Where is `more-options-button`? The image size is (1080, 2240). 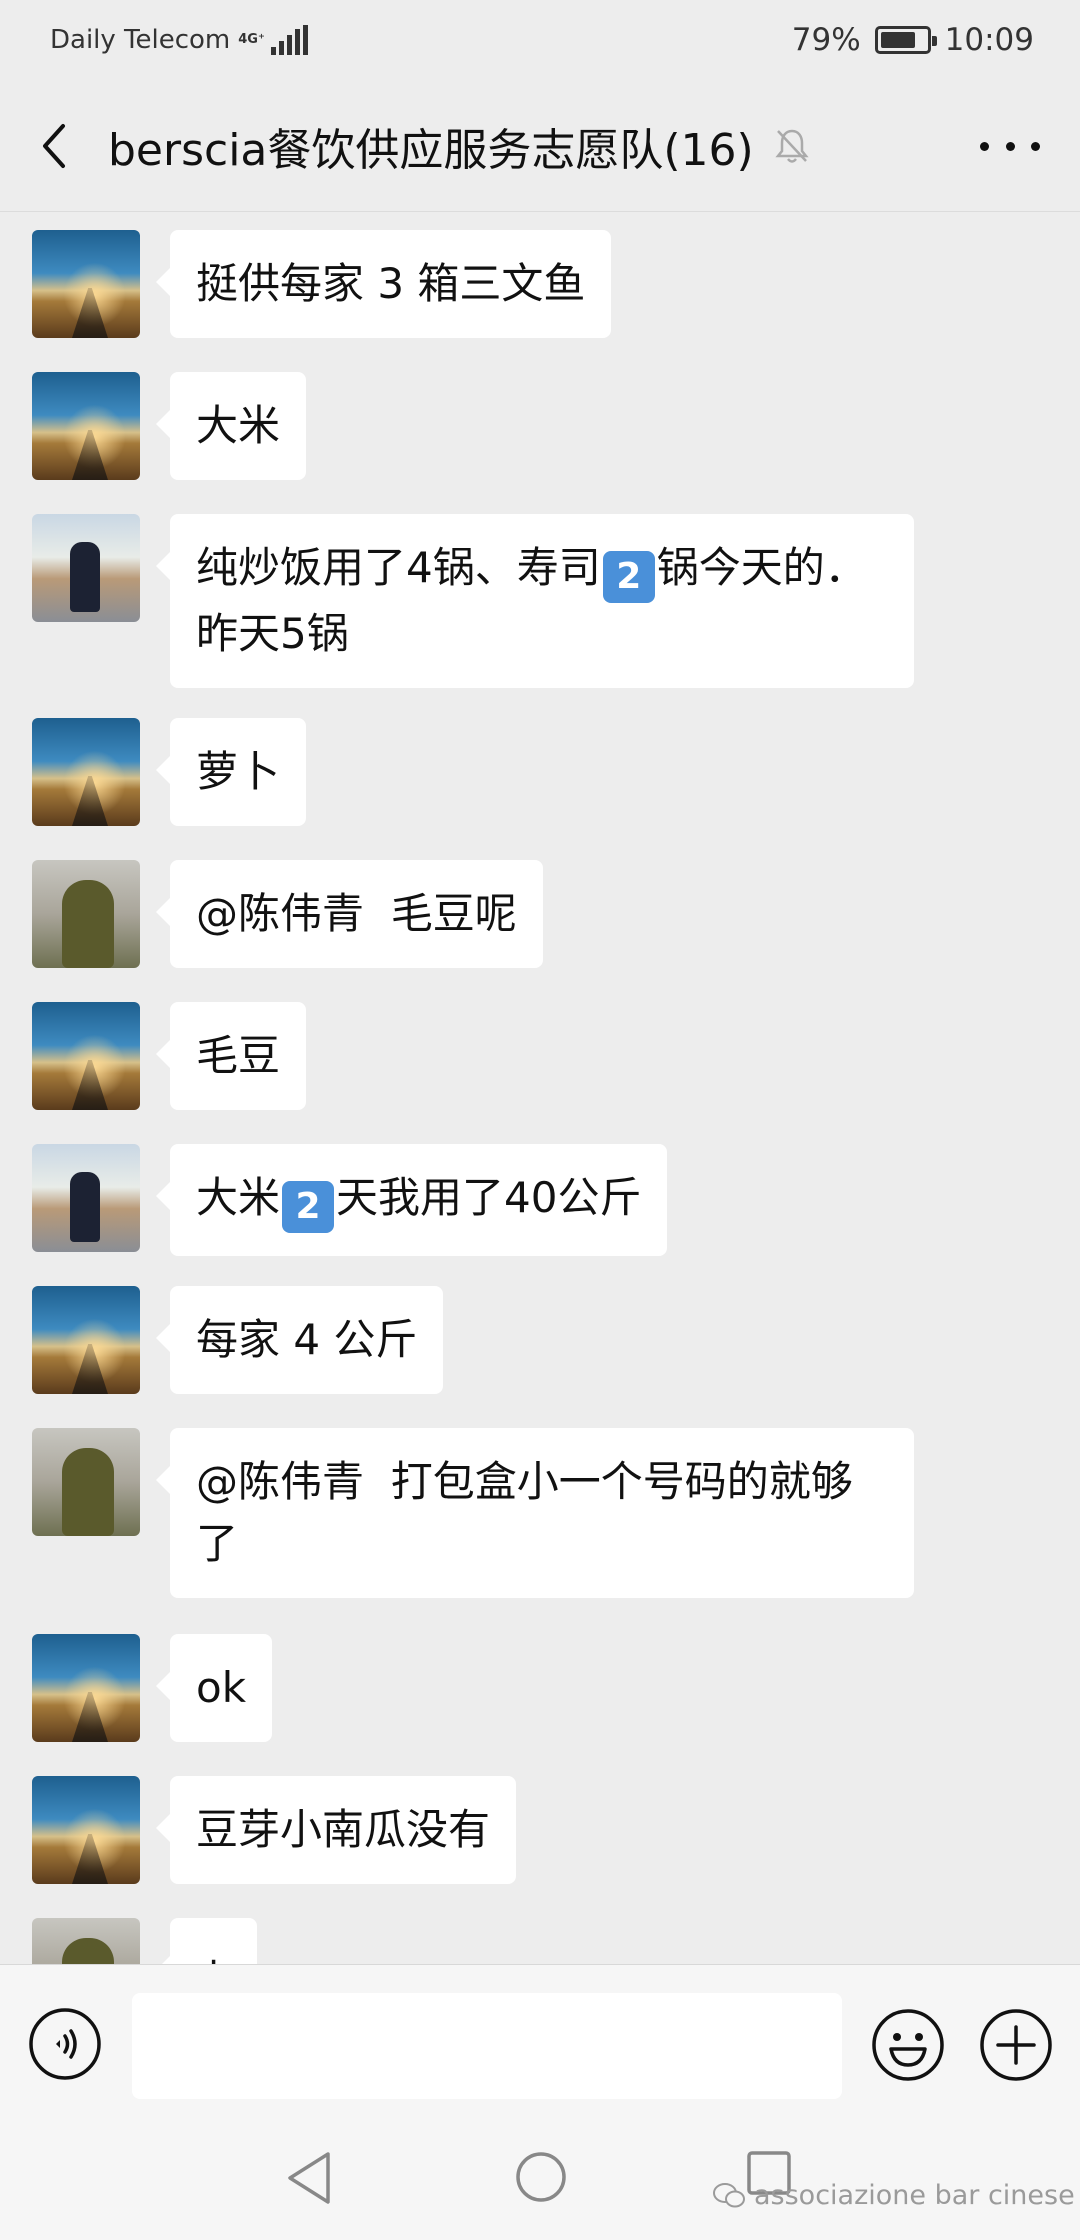
more-options-button is located at coordinates (1010, 146).